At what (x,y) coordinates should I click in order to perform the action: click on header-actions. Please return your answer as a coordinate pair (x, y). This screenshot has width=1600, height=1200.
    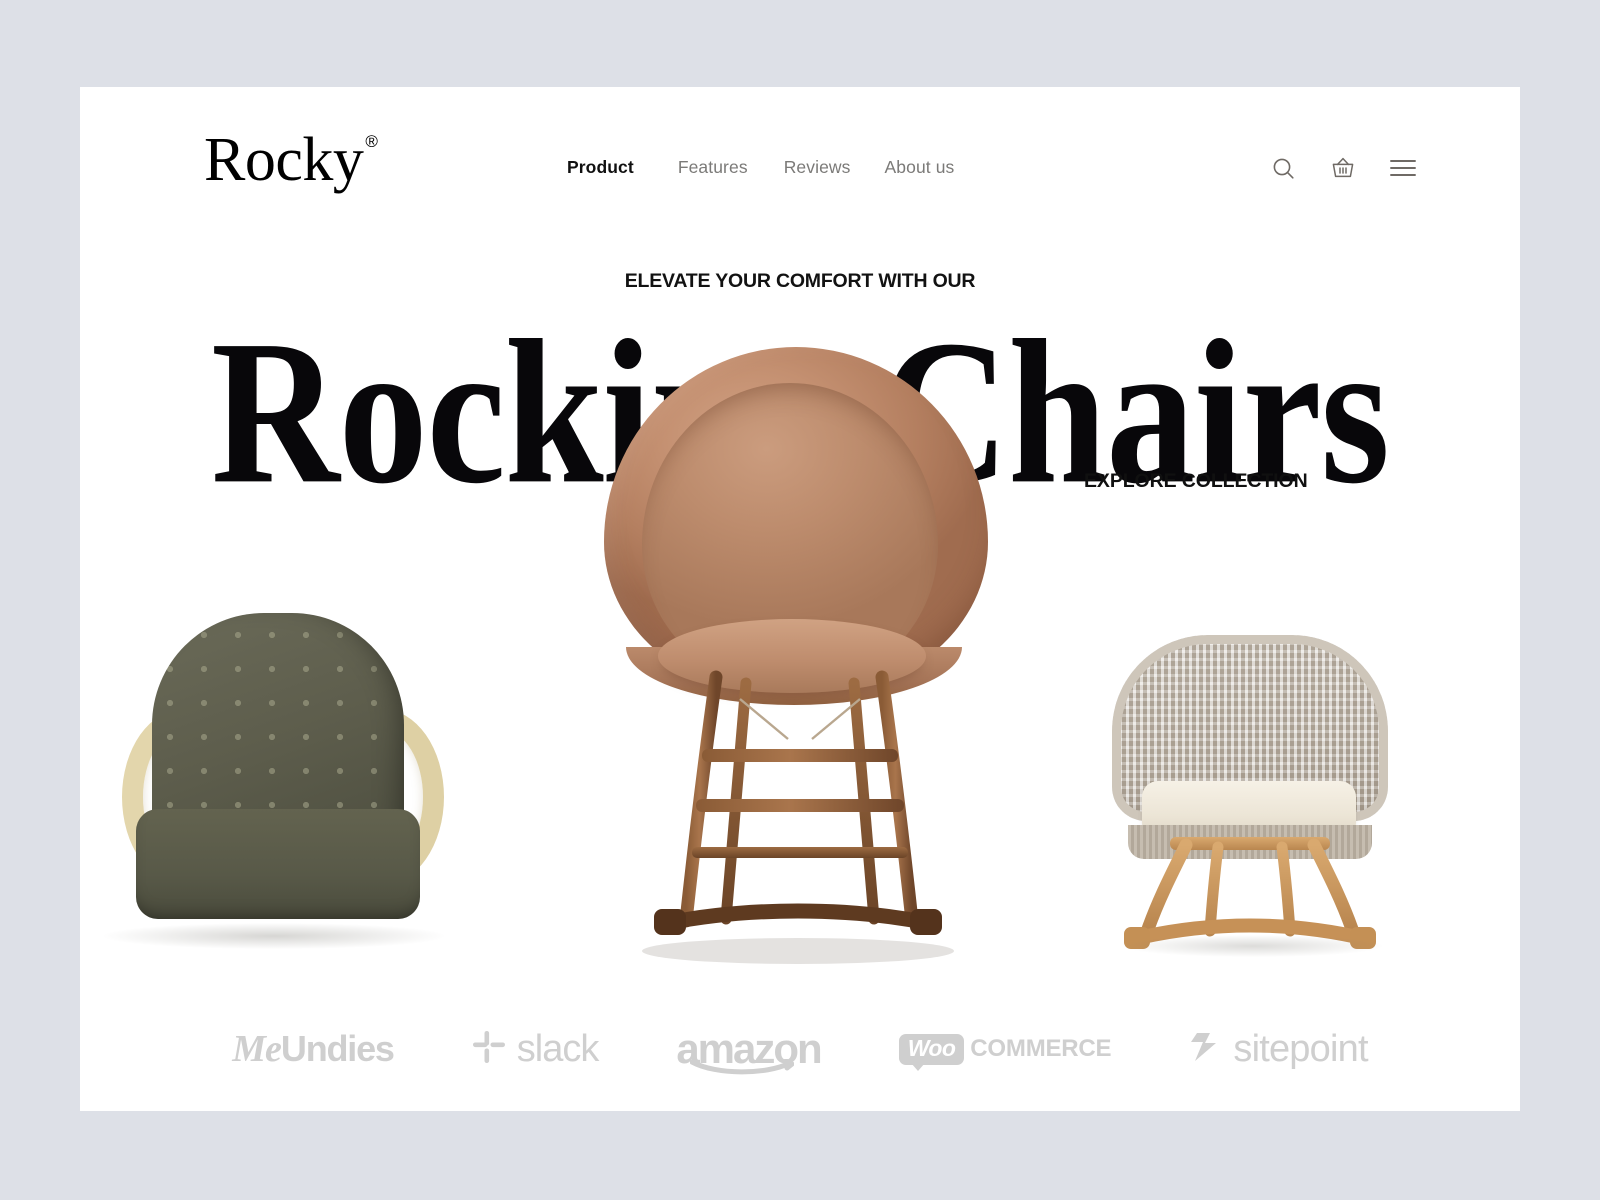
    Looking at the image, I should click on (1343, 168).